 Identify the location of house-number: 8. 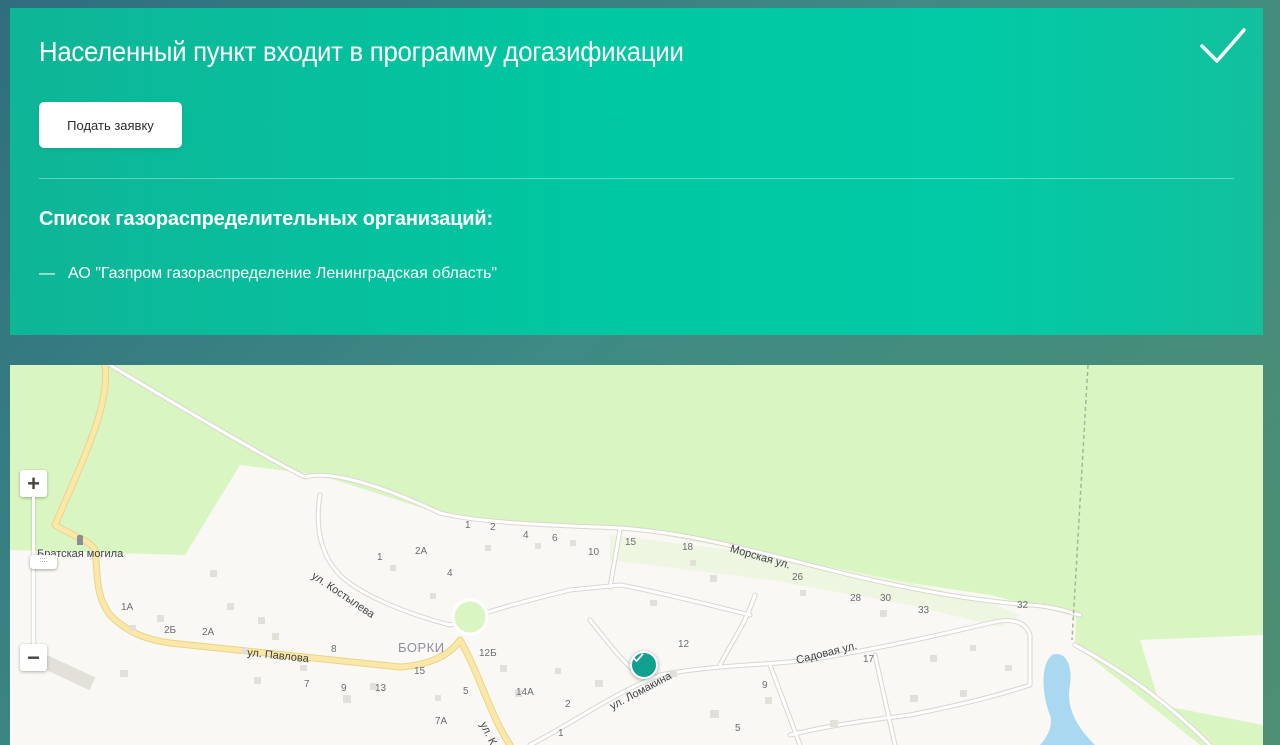
(334, 649).